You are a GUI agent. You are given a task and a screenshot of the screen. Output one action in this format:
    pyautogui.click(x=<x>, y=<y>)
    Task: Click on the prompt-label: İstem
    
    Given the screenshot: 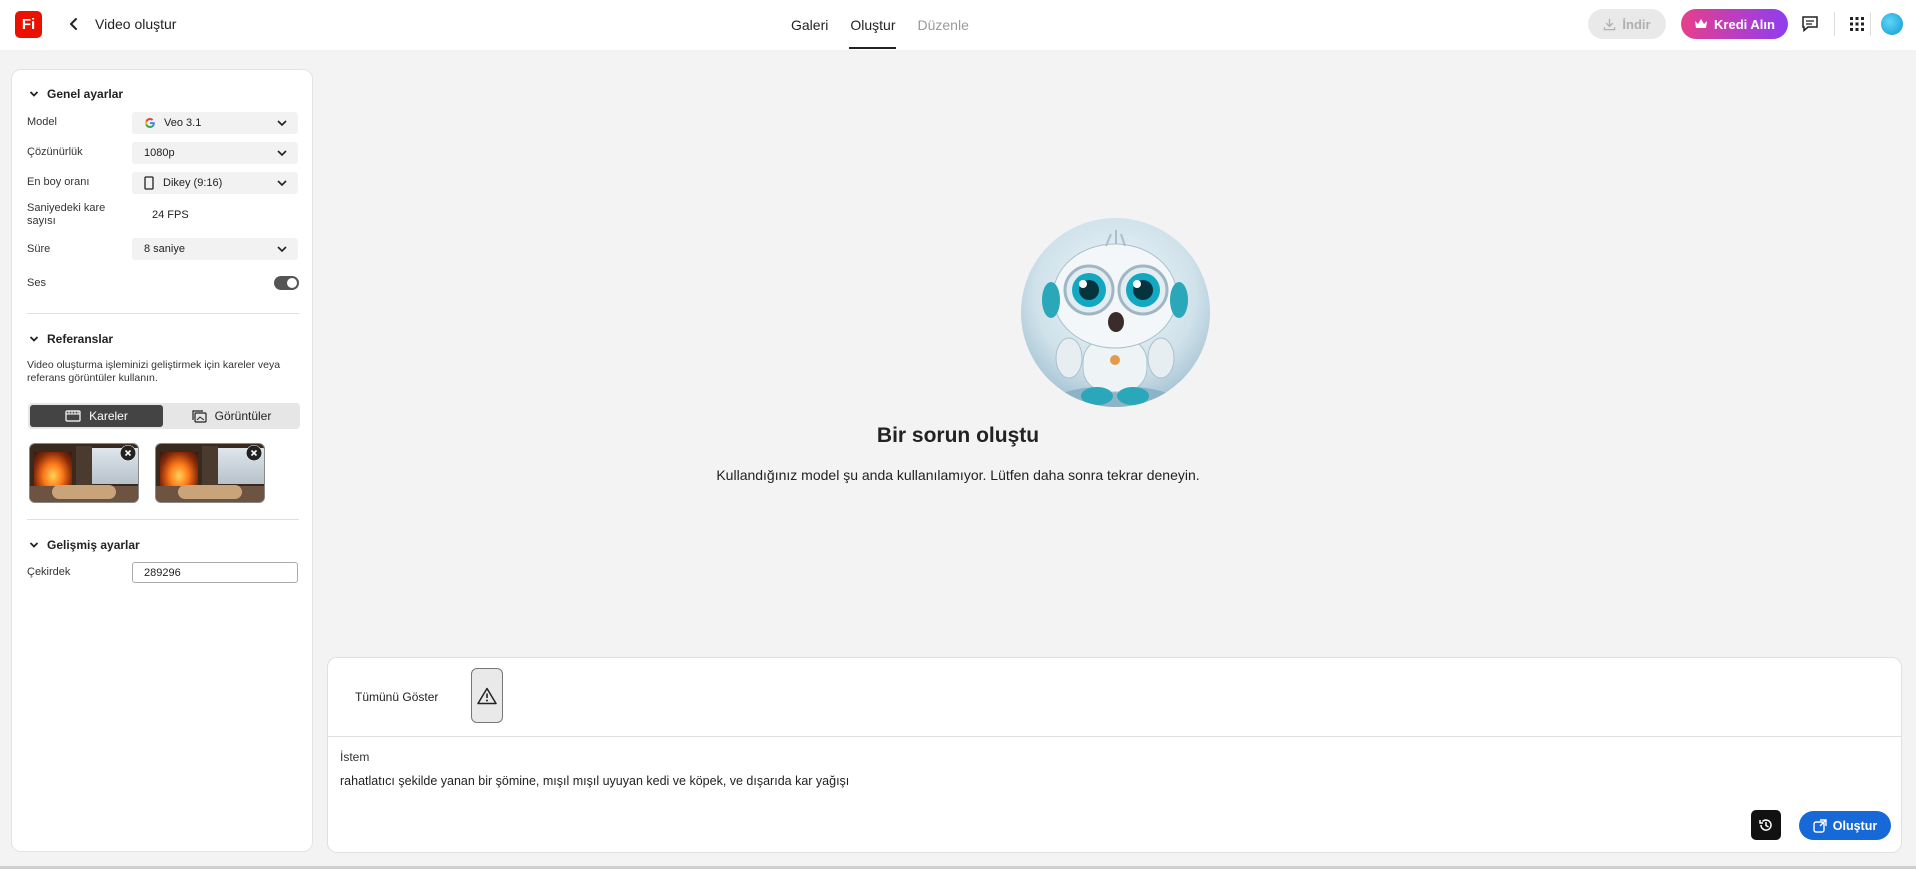 What is the action you would take?
    pyautogui.click(x=355, y=757)
    